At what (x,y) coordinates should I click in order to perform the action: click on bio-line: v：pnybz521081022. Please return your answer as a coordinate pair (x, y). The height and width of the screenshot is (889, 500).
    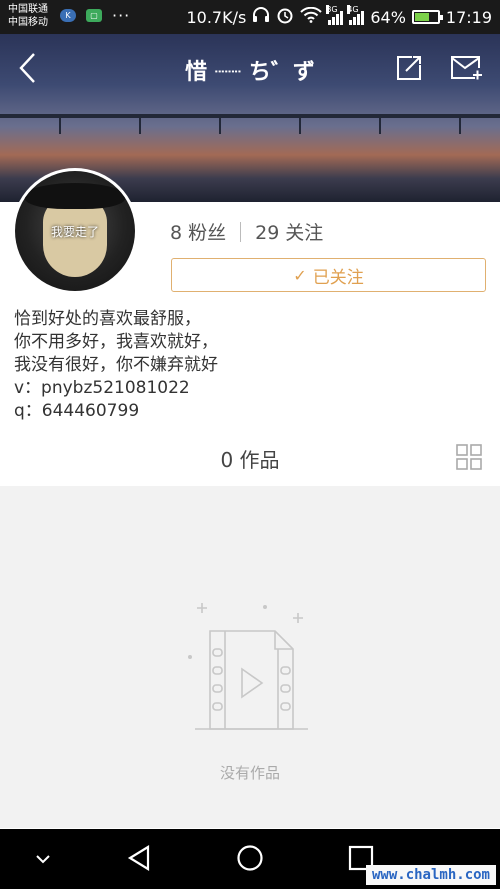
    Looking at the image, I should click on (102, 388).